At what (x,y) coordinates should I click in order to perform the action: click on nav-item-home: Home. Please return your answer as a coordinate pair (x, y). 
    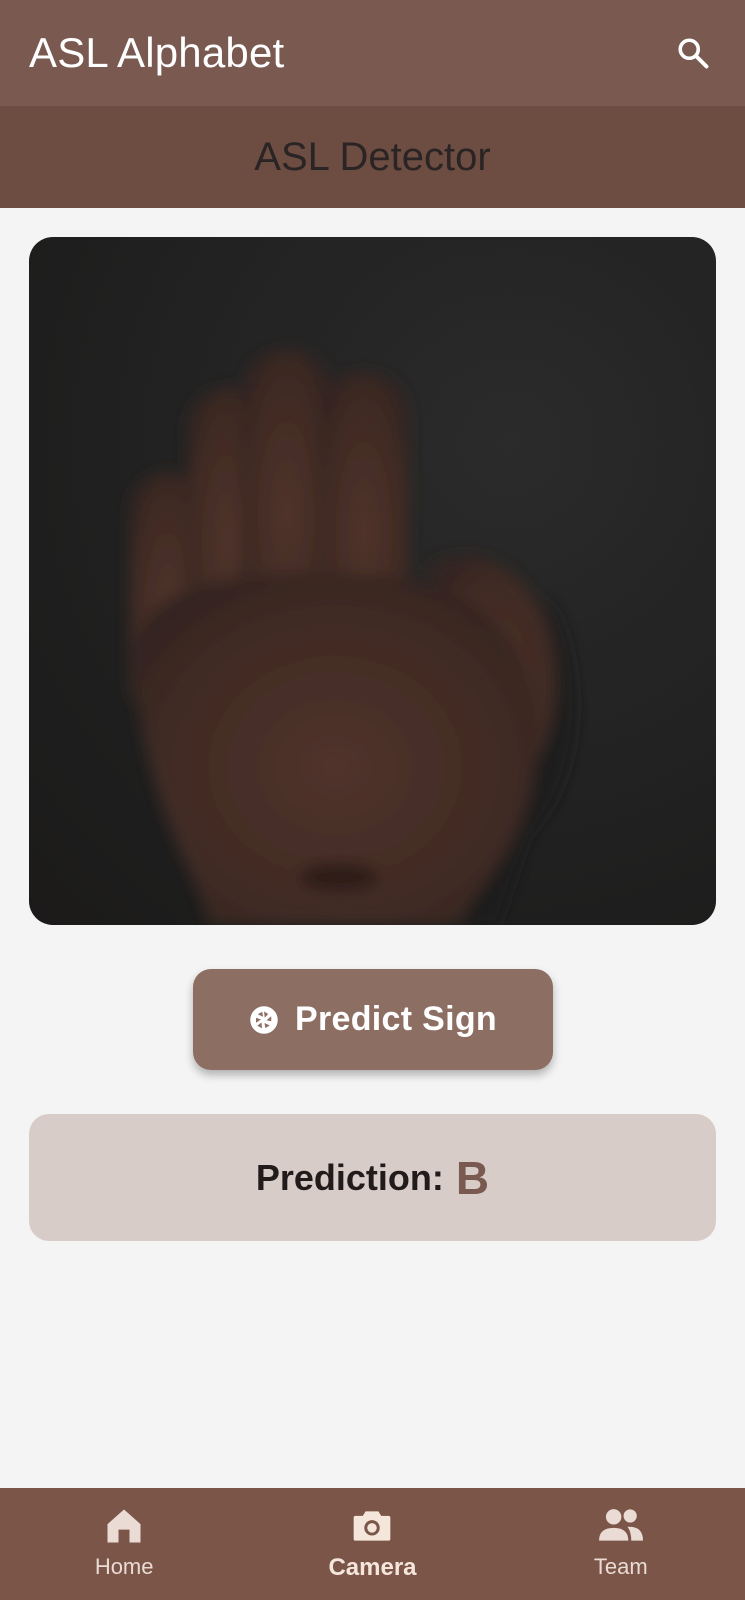
    Looking at the image, I should click on (124, 1544).